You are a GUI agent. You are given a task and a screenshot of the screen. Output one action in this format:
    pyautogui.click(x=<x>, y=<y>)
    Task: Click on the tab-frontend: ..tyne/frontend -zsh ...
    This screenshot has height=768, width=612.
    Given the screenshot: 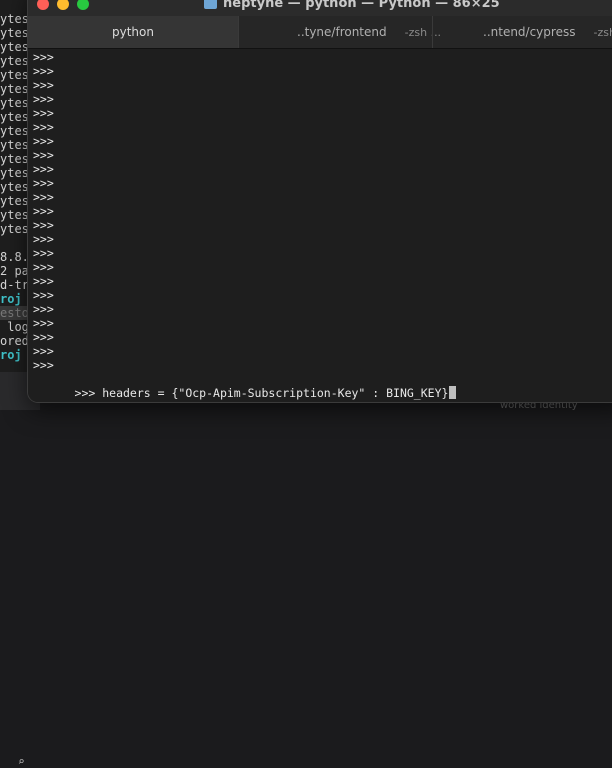 What is the action you would take?
    pyautogui.click(x=339, y=32)
    